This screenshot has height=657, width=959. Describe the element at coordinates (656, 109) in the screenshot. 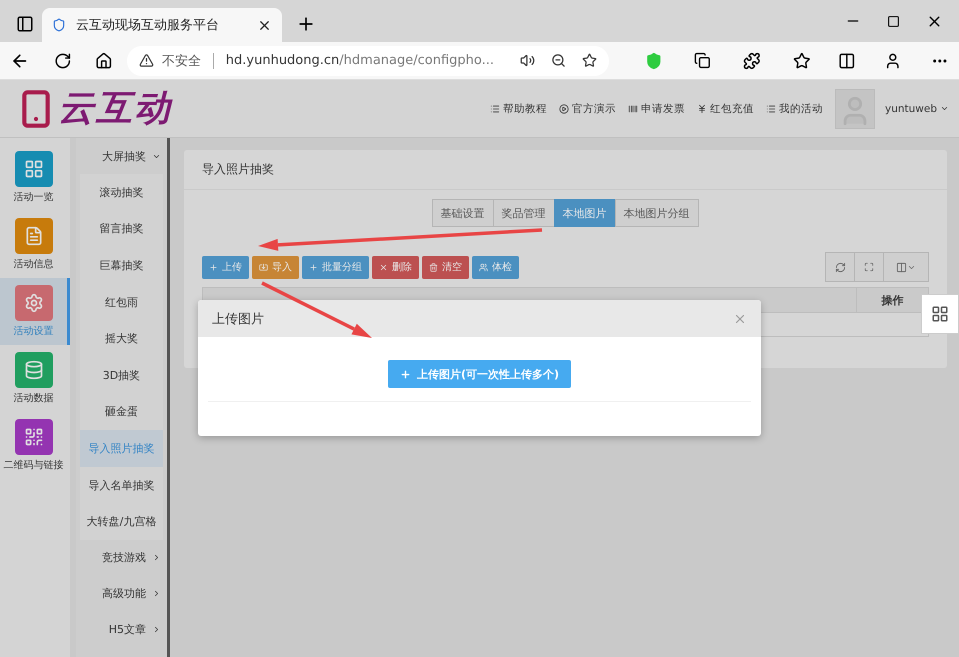

I see `header-link: 申请发票` at that location.